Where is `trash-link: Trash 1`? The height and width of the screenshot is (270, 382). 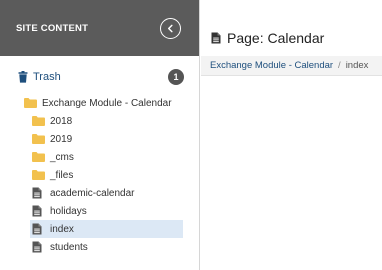
trash-link: Trash 1 is located at coordinates (101, 77).